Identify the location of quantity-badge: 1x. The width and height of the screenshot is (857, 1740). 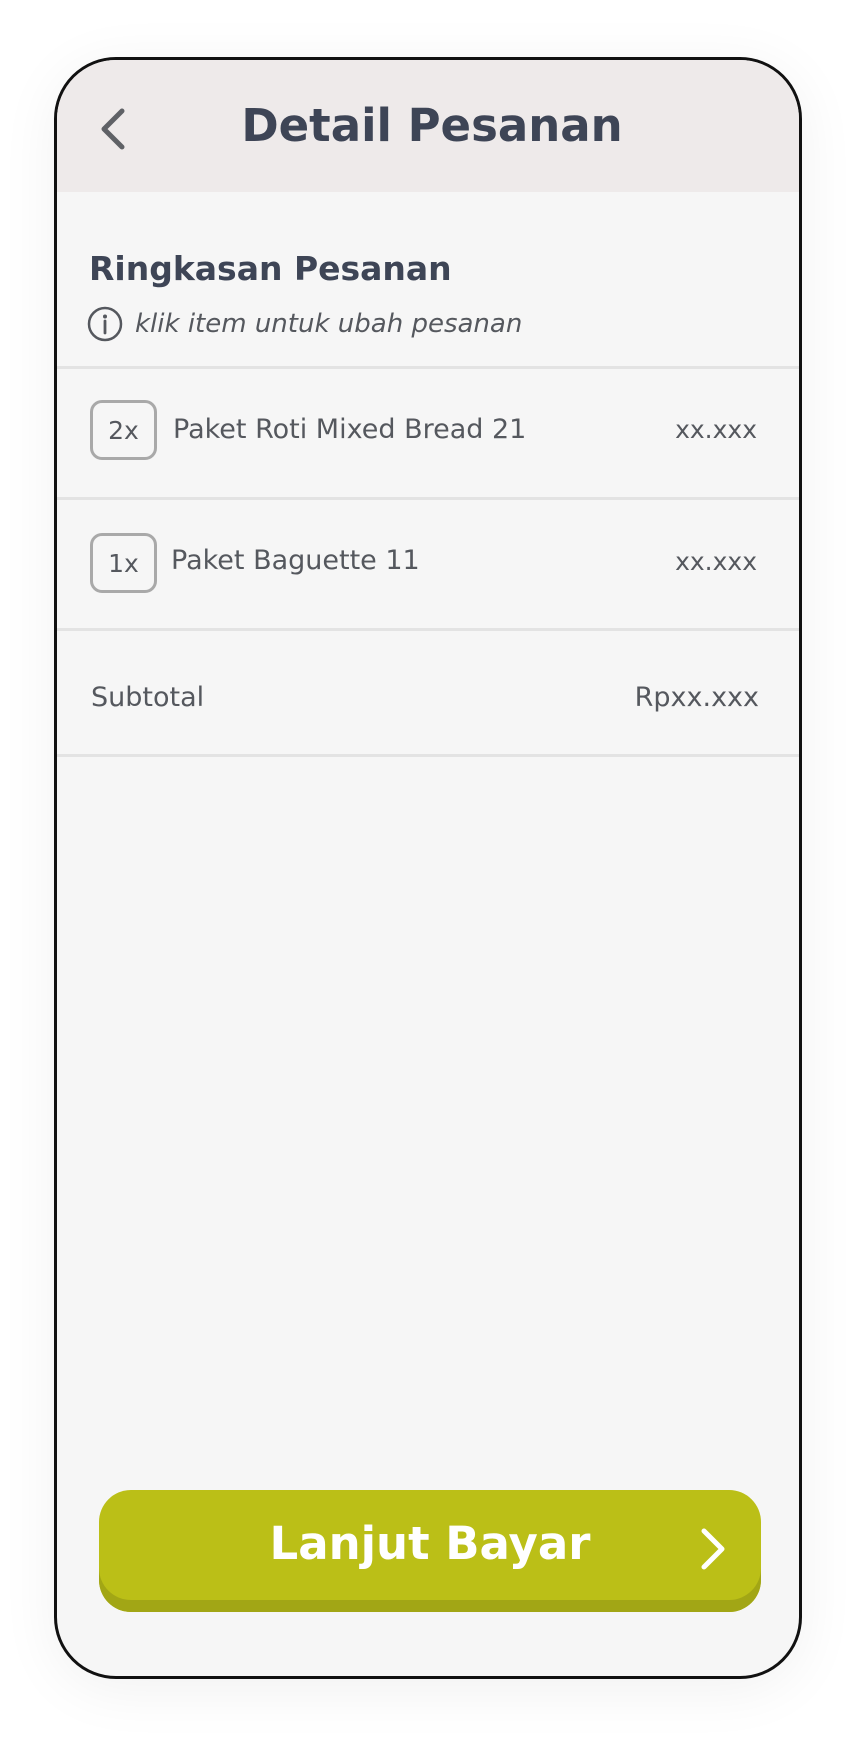
(123, 563).